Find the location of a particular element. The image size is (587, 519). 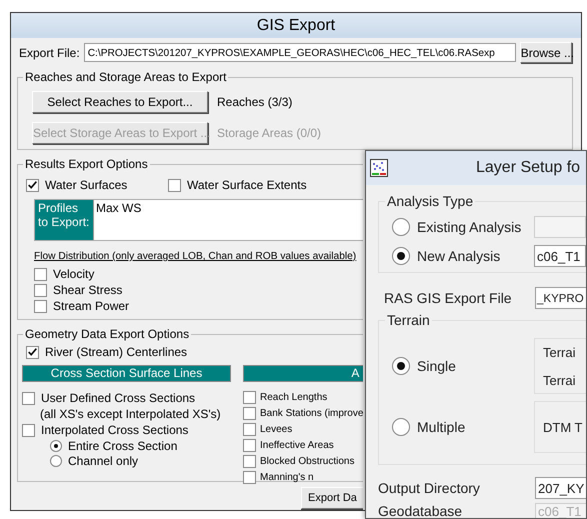

export-button: Export Da is located at coordinates (332, 498).